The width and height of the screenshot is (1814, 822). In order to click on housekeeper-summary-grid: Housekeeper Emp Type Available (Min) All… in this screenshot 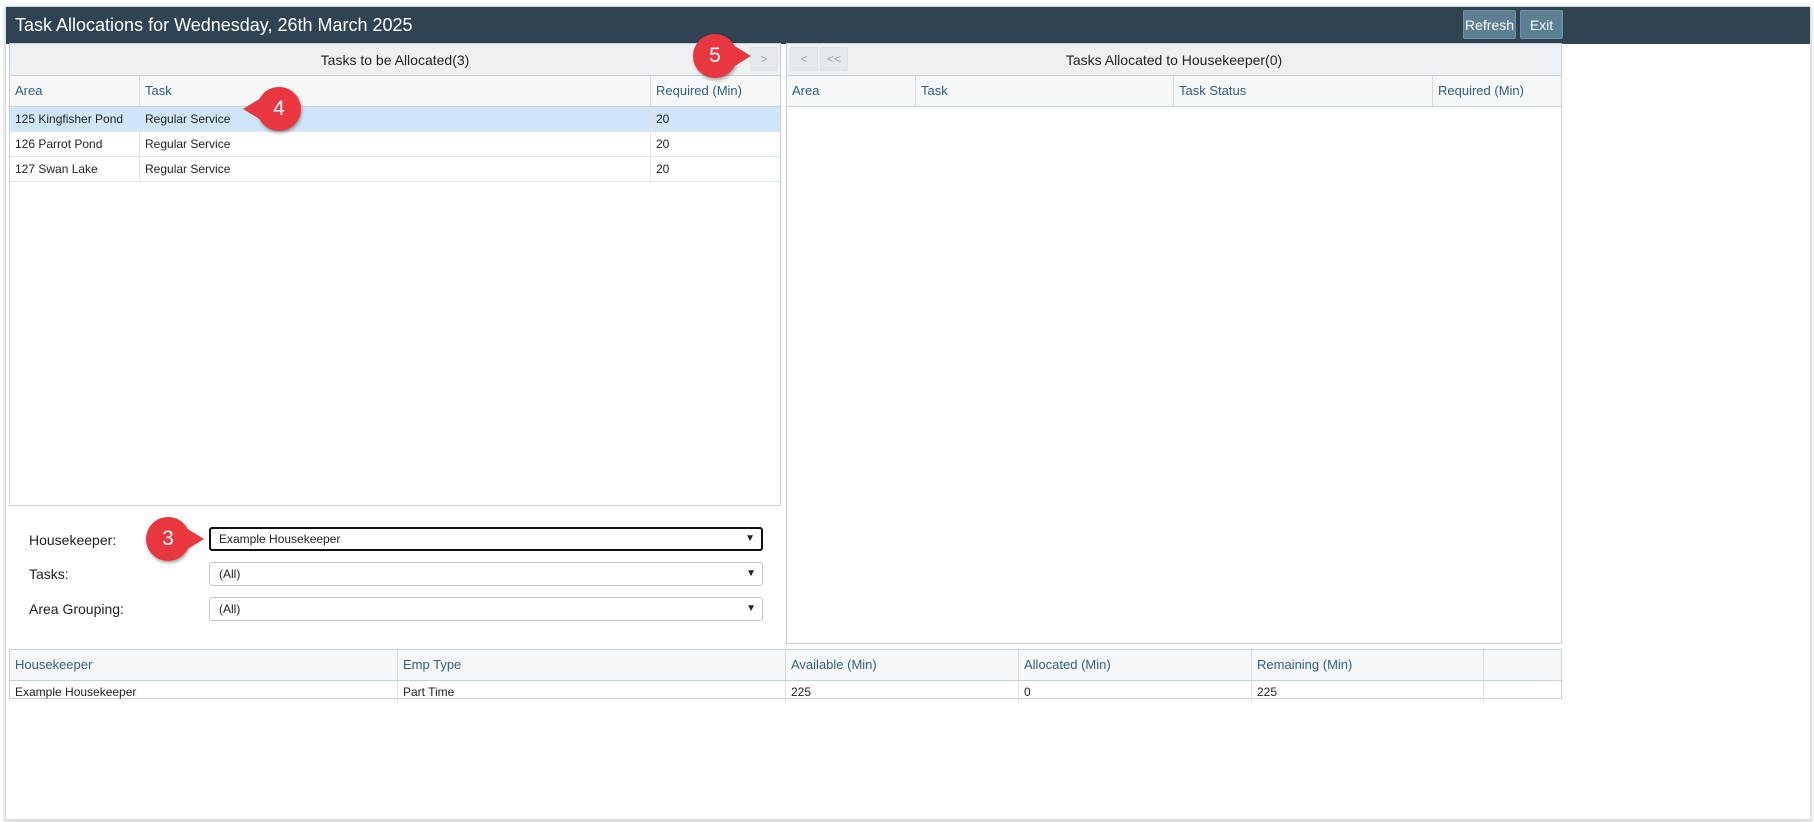, I will do `click(785, 676)`.